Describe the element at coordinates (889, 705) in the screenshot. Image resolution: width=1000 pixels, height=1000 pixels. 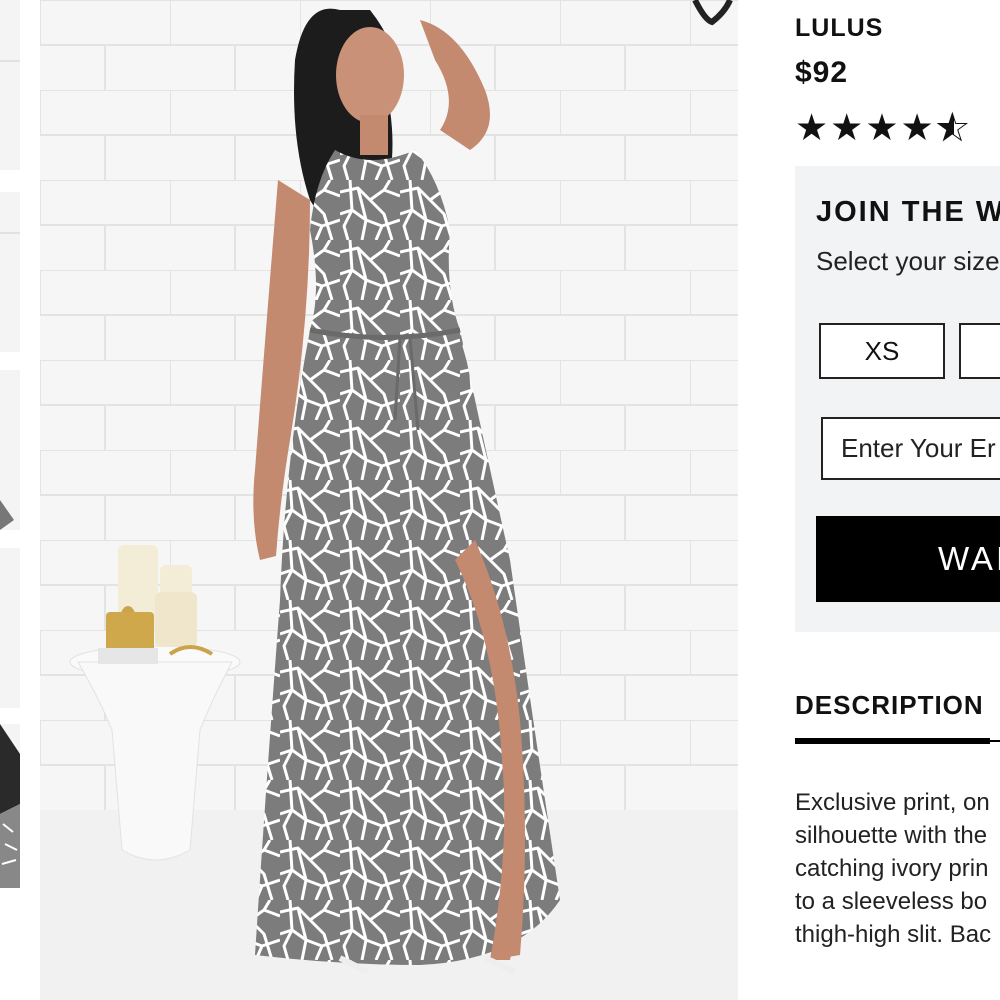
I see `description-tab: DESCRIPTION` at that location.